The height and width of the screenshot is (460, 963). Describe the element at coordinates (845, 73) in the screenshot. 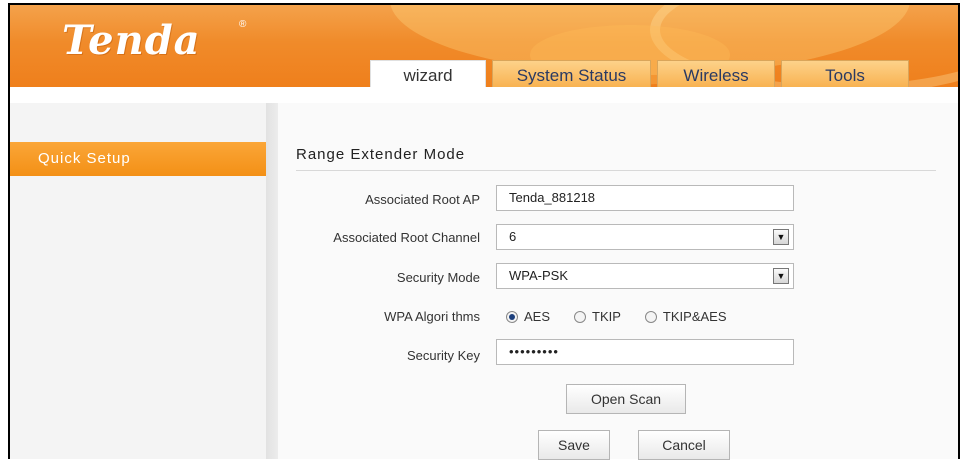

I see `tab-tools: Tools` at that location.